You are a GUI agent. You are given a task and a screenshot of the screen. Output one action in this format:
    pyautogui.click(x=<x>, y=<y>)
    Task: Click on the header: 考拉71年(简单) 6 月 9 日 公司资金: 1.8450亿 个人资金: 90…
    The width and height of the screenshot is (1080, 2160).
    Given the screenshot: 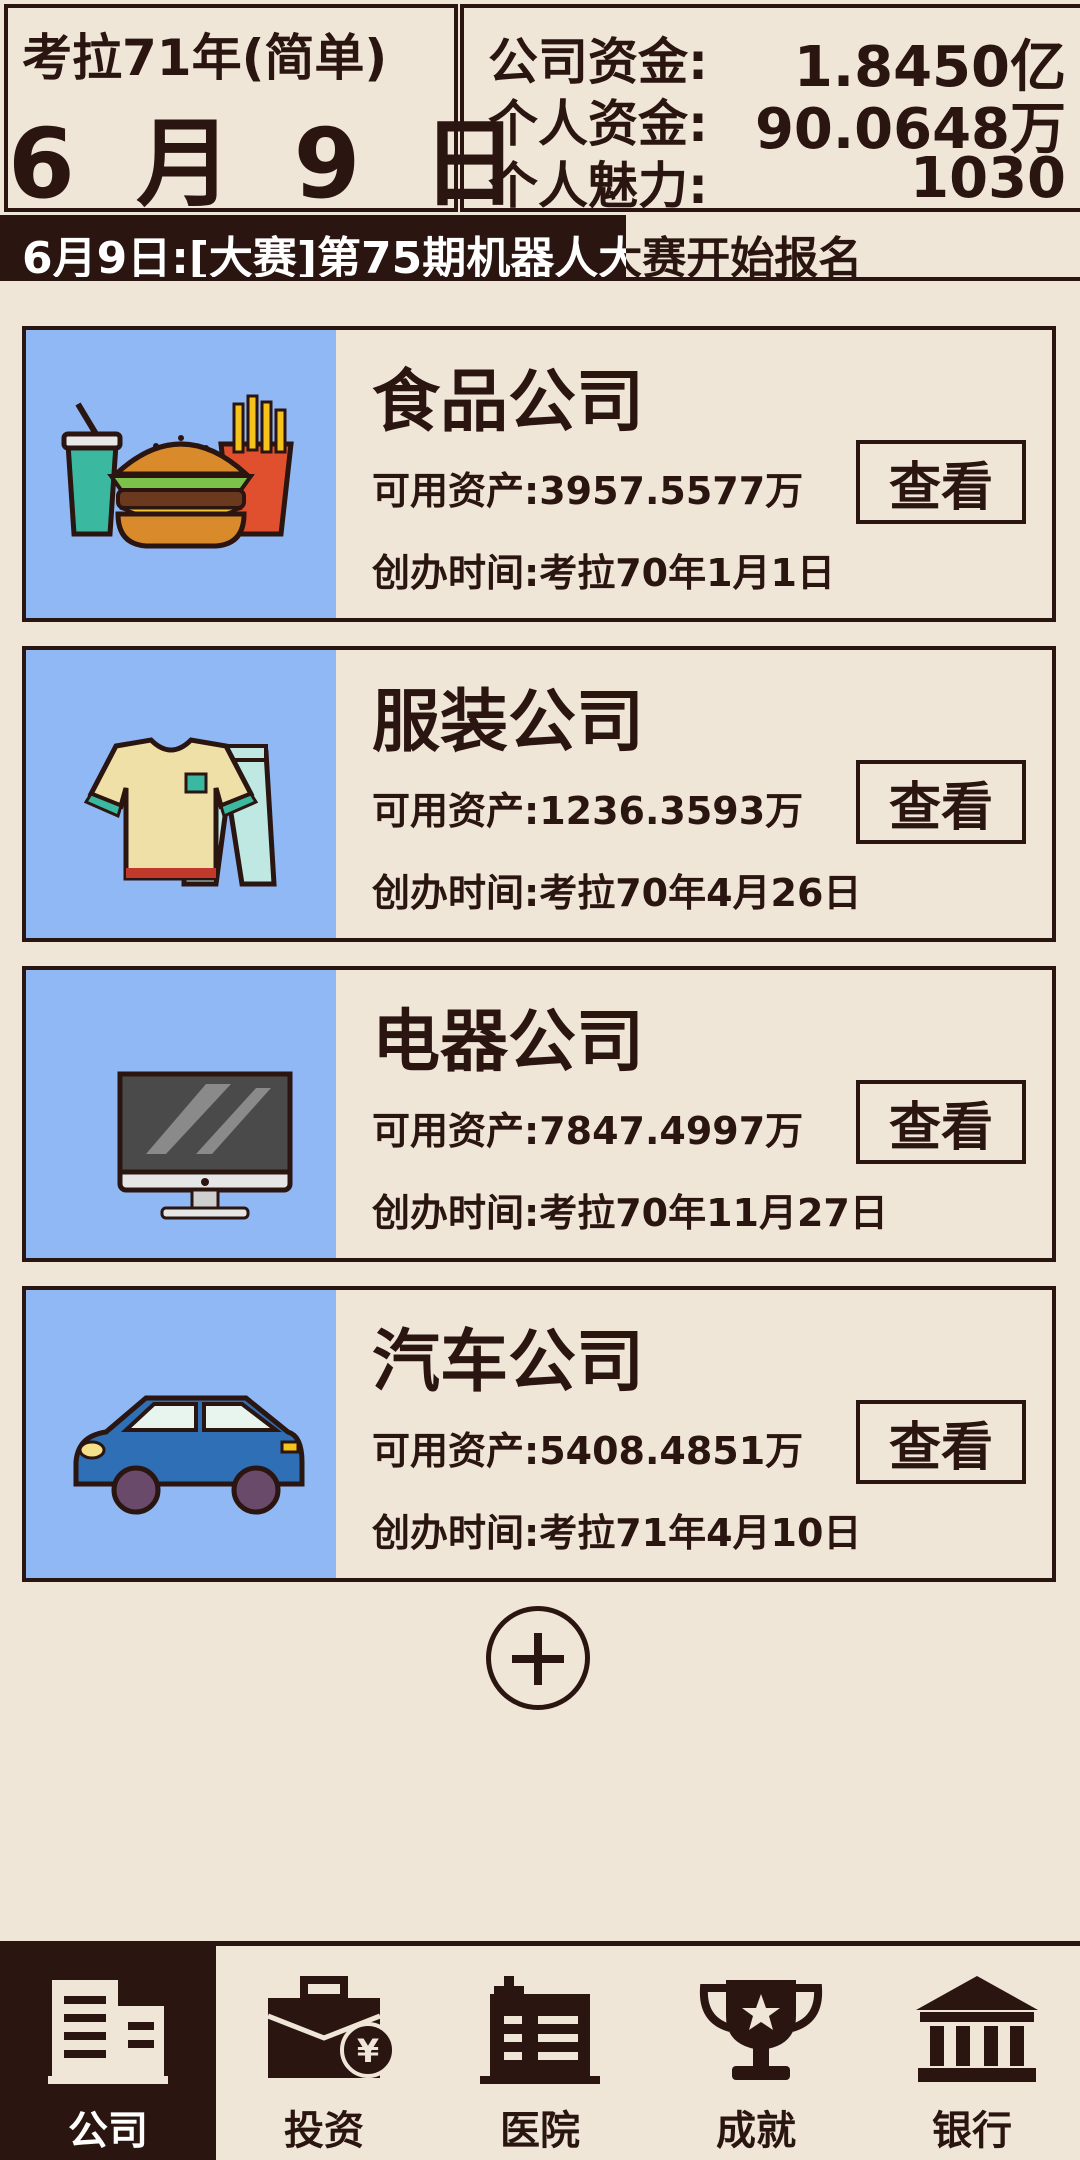 What is the action you would take?
    pyautogui.click(x=540, y=110)
    